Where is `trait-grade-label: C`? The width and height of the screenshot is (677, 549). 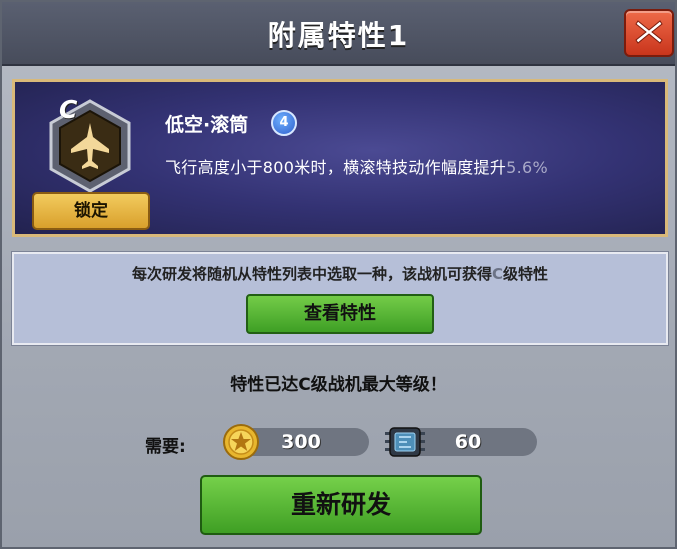 trait-grade-label: C is located at coordinates (68, 109).